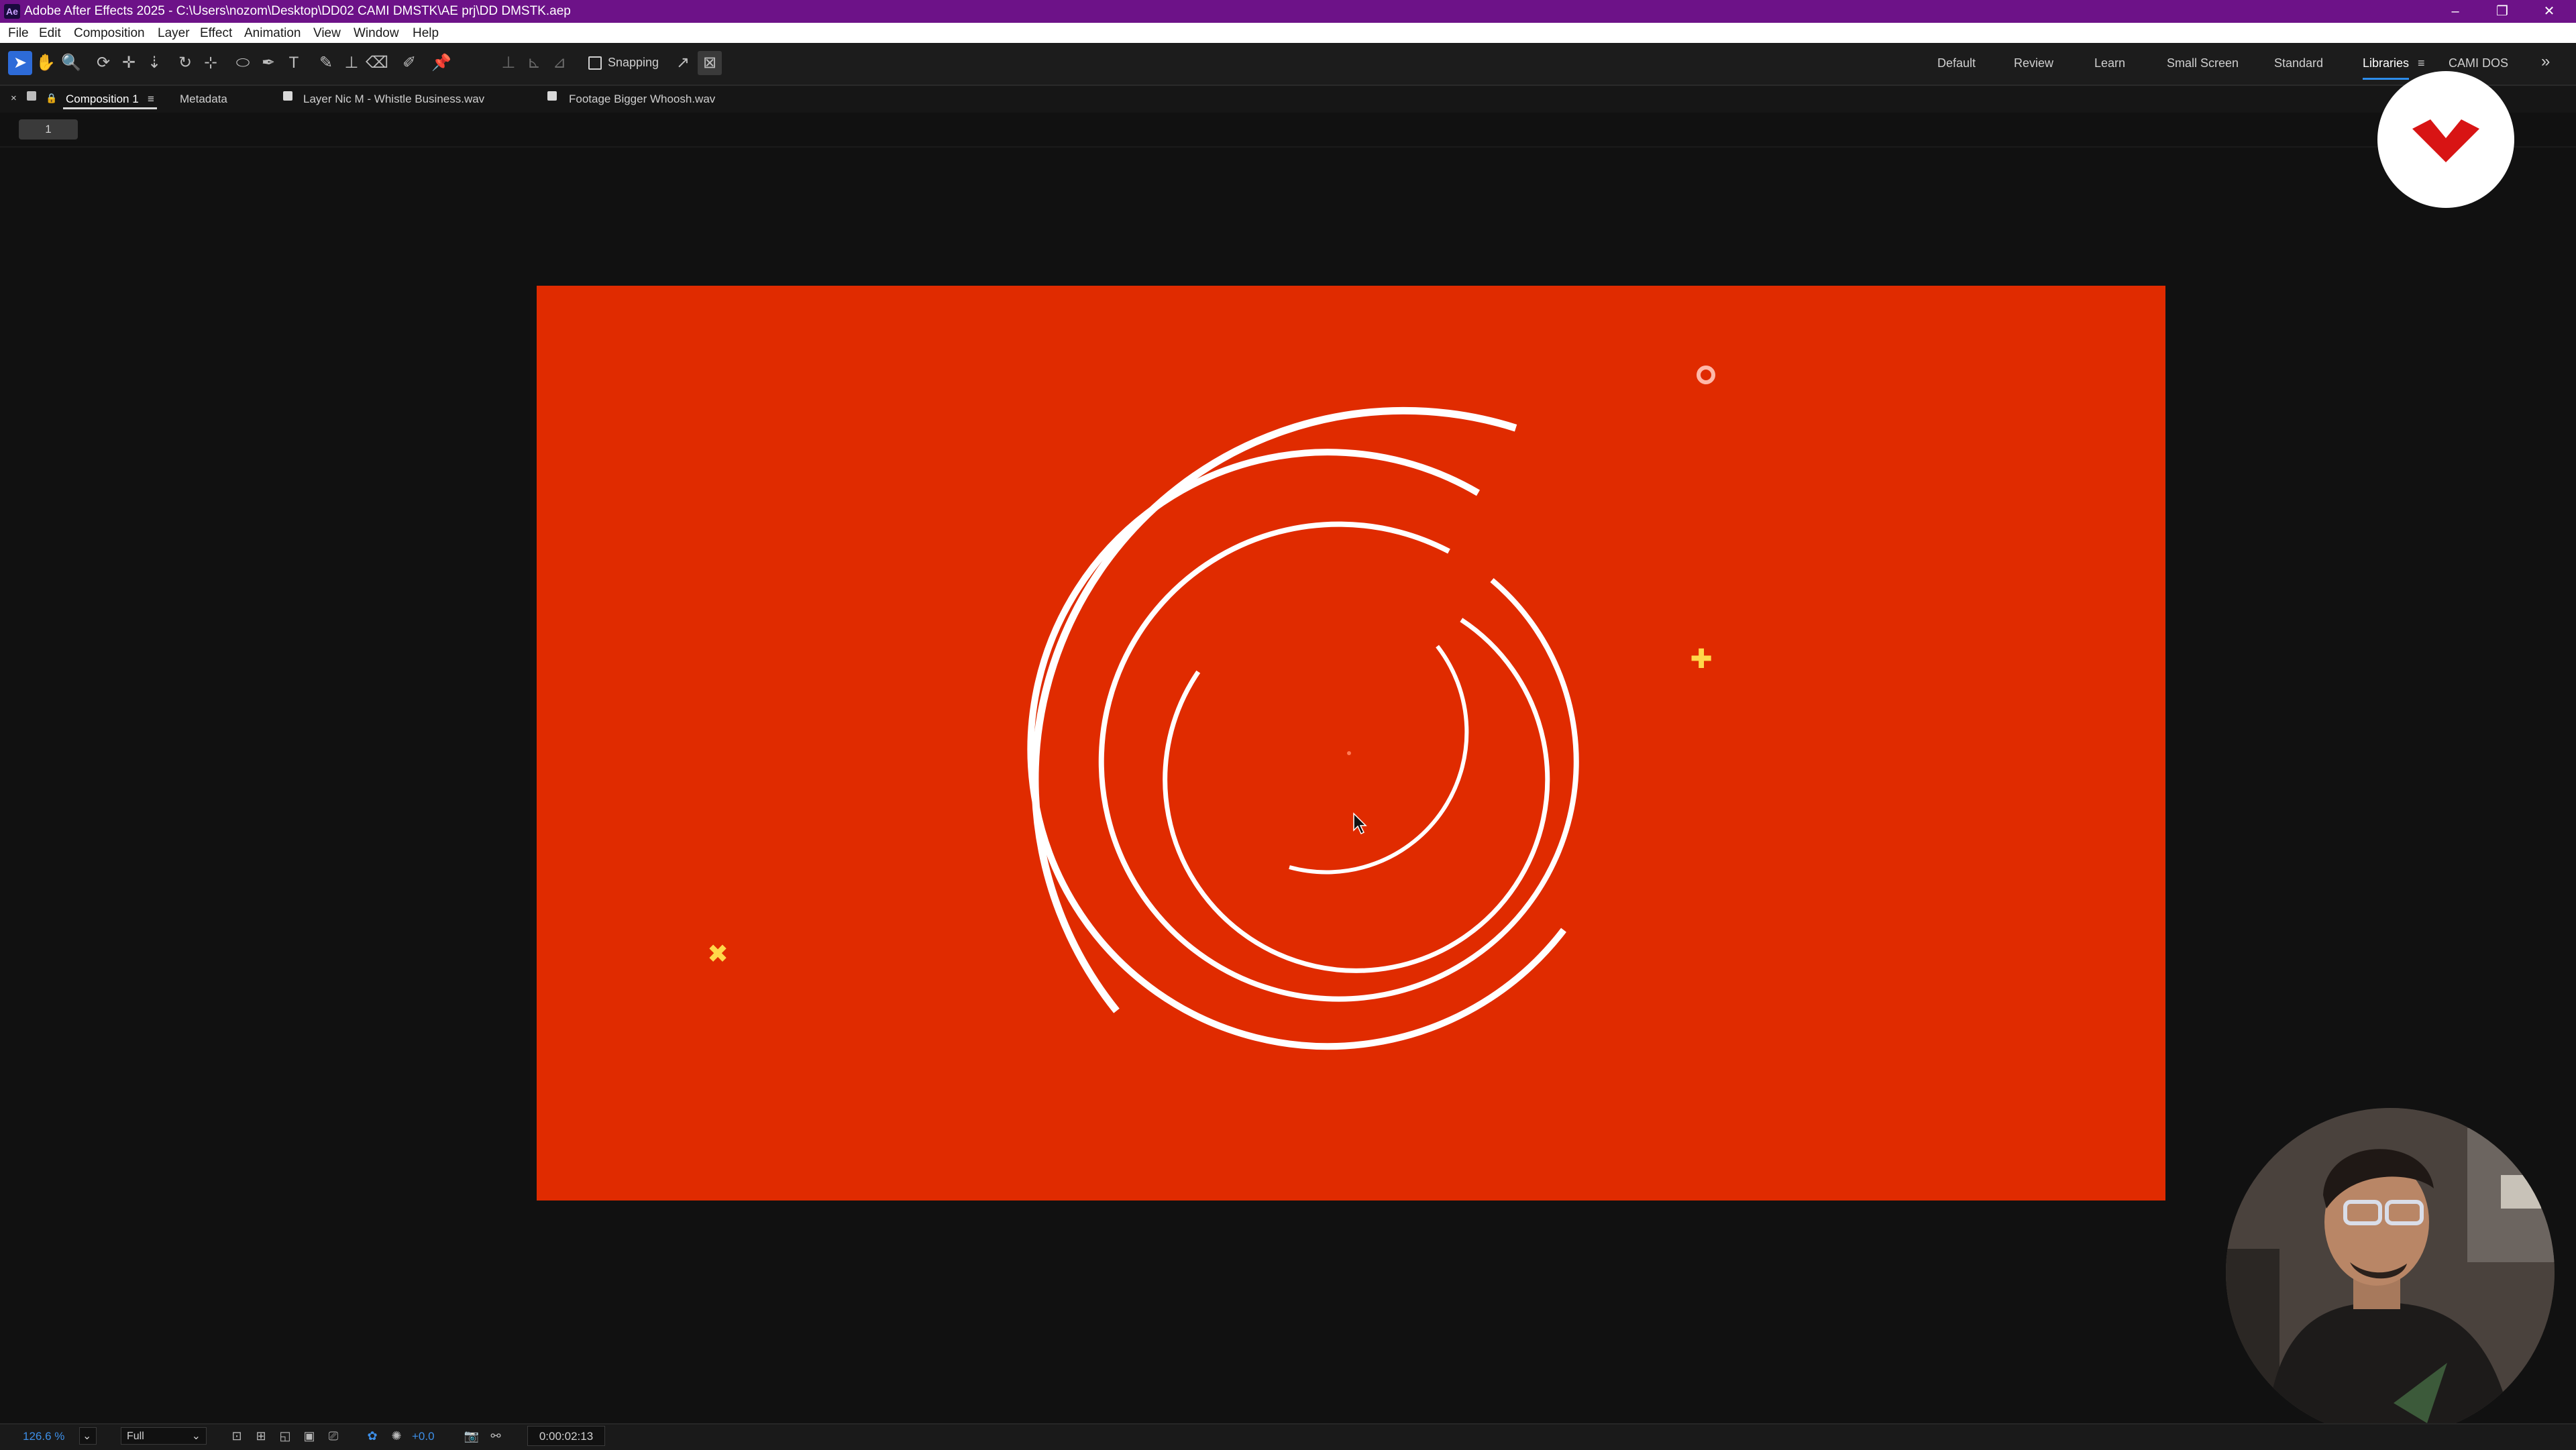 This screenshot has height=1450, width=2576. Describe the element at coordinates (31, 96) in the screenshot. I see `comp-tab-square-icon` at that location.